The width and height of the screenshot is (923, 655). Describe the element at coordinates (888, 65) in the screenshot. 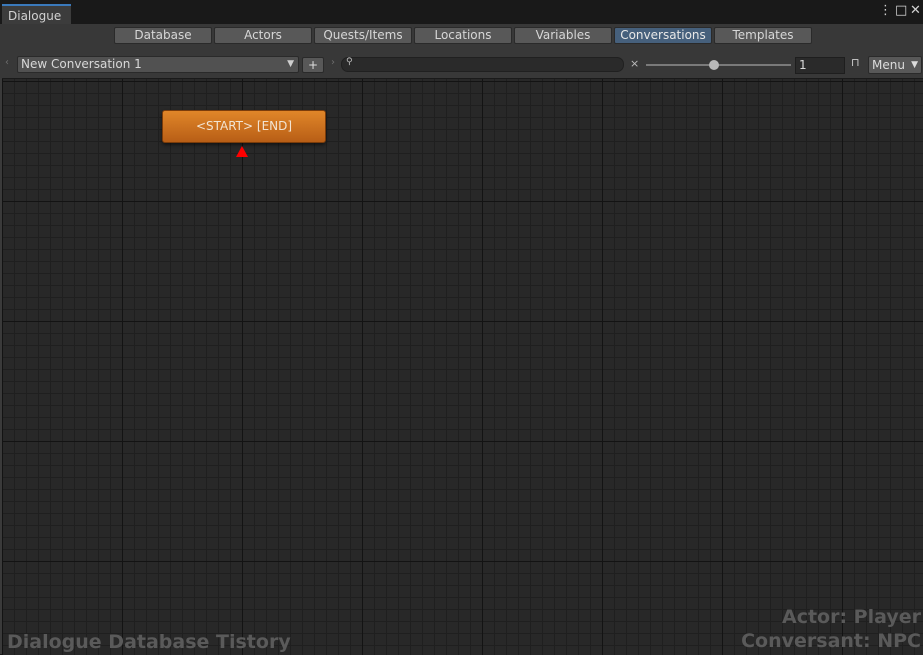

I see `menu-button-label: Menu` at that location.